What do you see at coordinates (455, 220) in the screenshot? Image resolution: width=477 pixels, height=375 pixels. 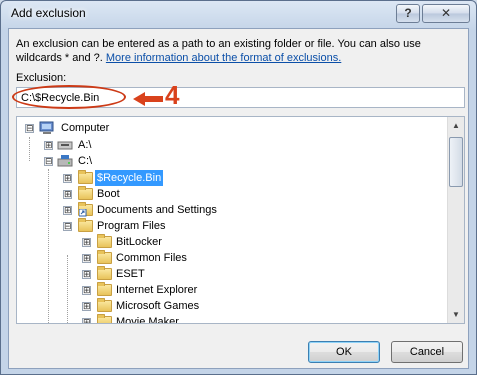 I see `vertical-scrollbar: ▲ ▼` at bounding box center [455, 220].